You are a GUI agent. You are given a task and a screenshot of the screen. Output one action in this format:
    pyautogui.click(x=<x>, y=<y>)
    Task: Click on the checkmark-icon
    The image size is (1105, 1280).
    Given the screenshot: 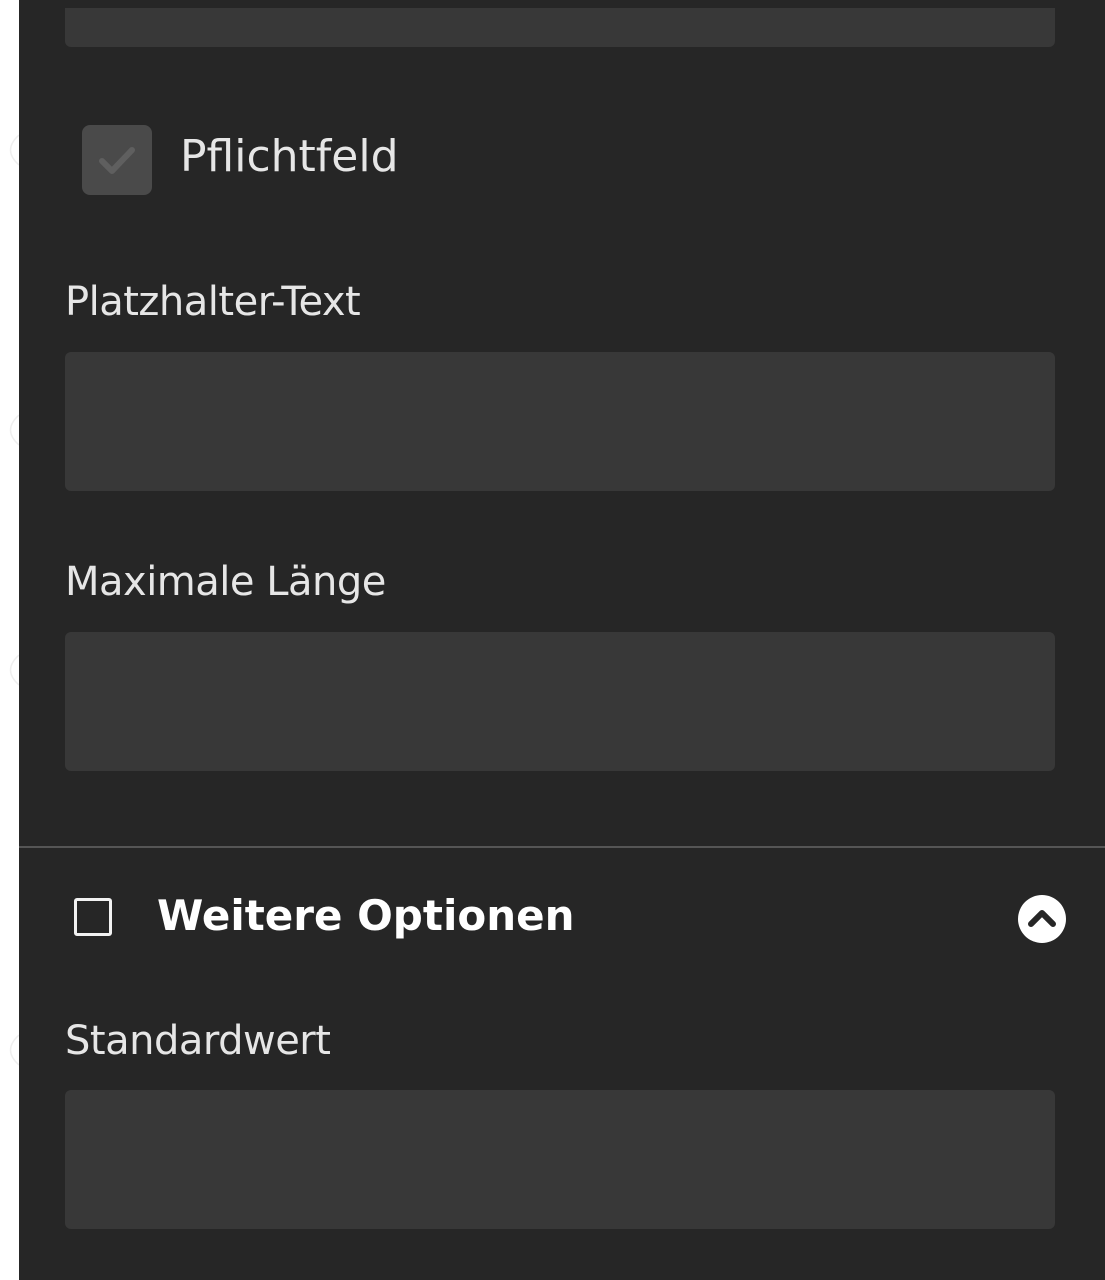 What is the action you would take?
    pyautogui.click(x=117, y=160)
    